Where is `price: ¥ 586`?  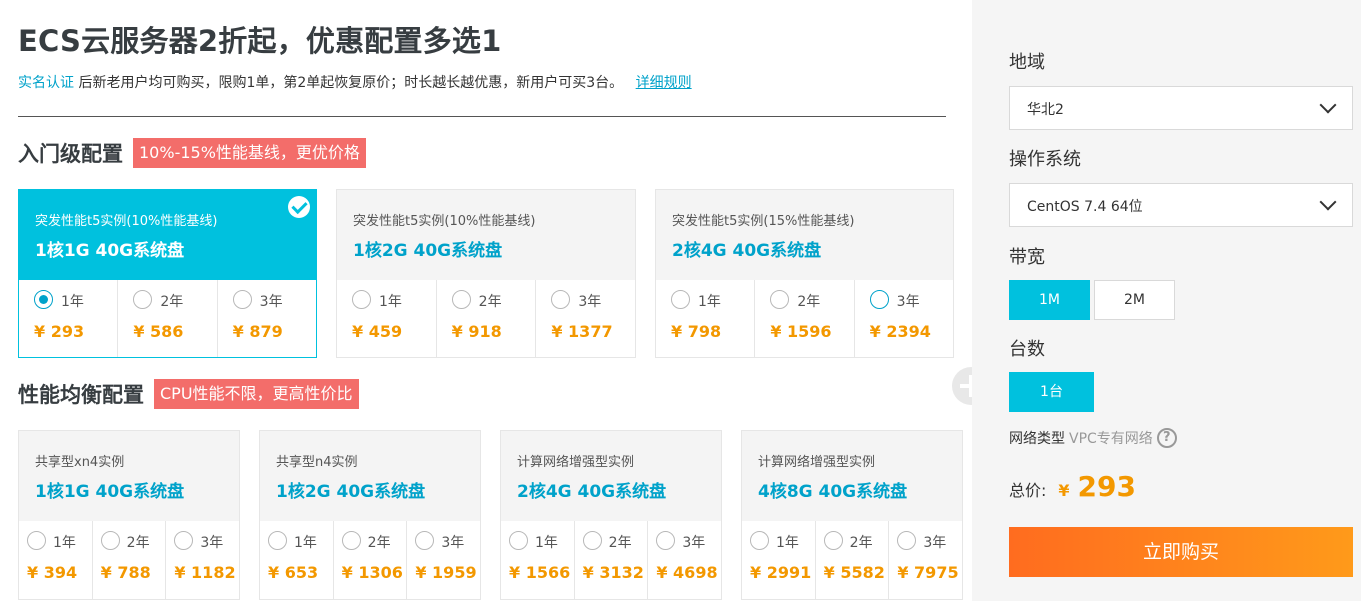
price: ¥ 586 is located at coordinates (158, 331).